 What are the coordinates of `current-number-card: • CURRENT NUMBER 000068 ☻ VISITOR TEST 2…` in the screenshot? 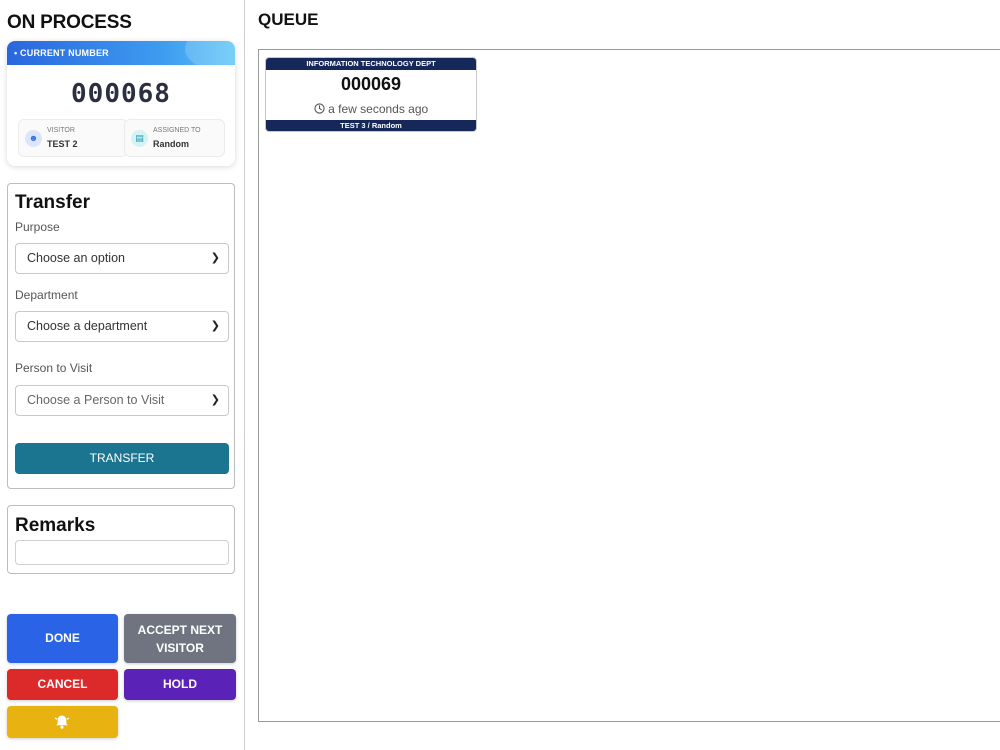 It's located at (121, 103).